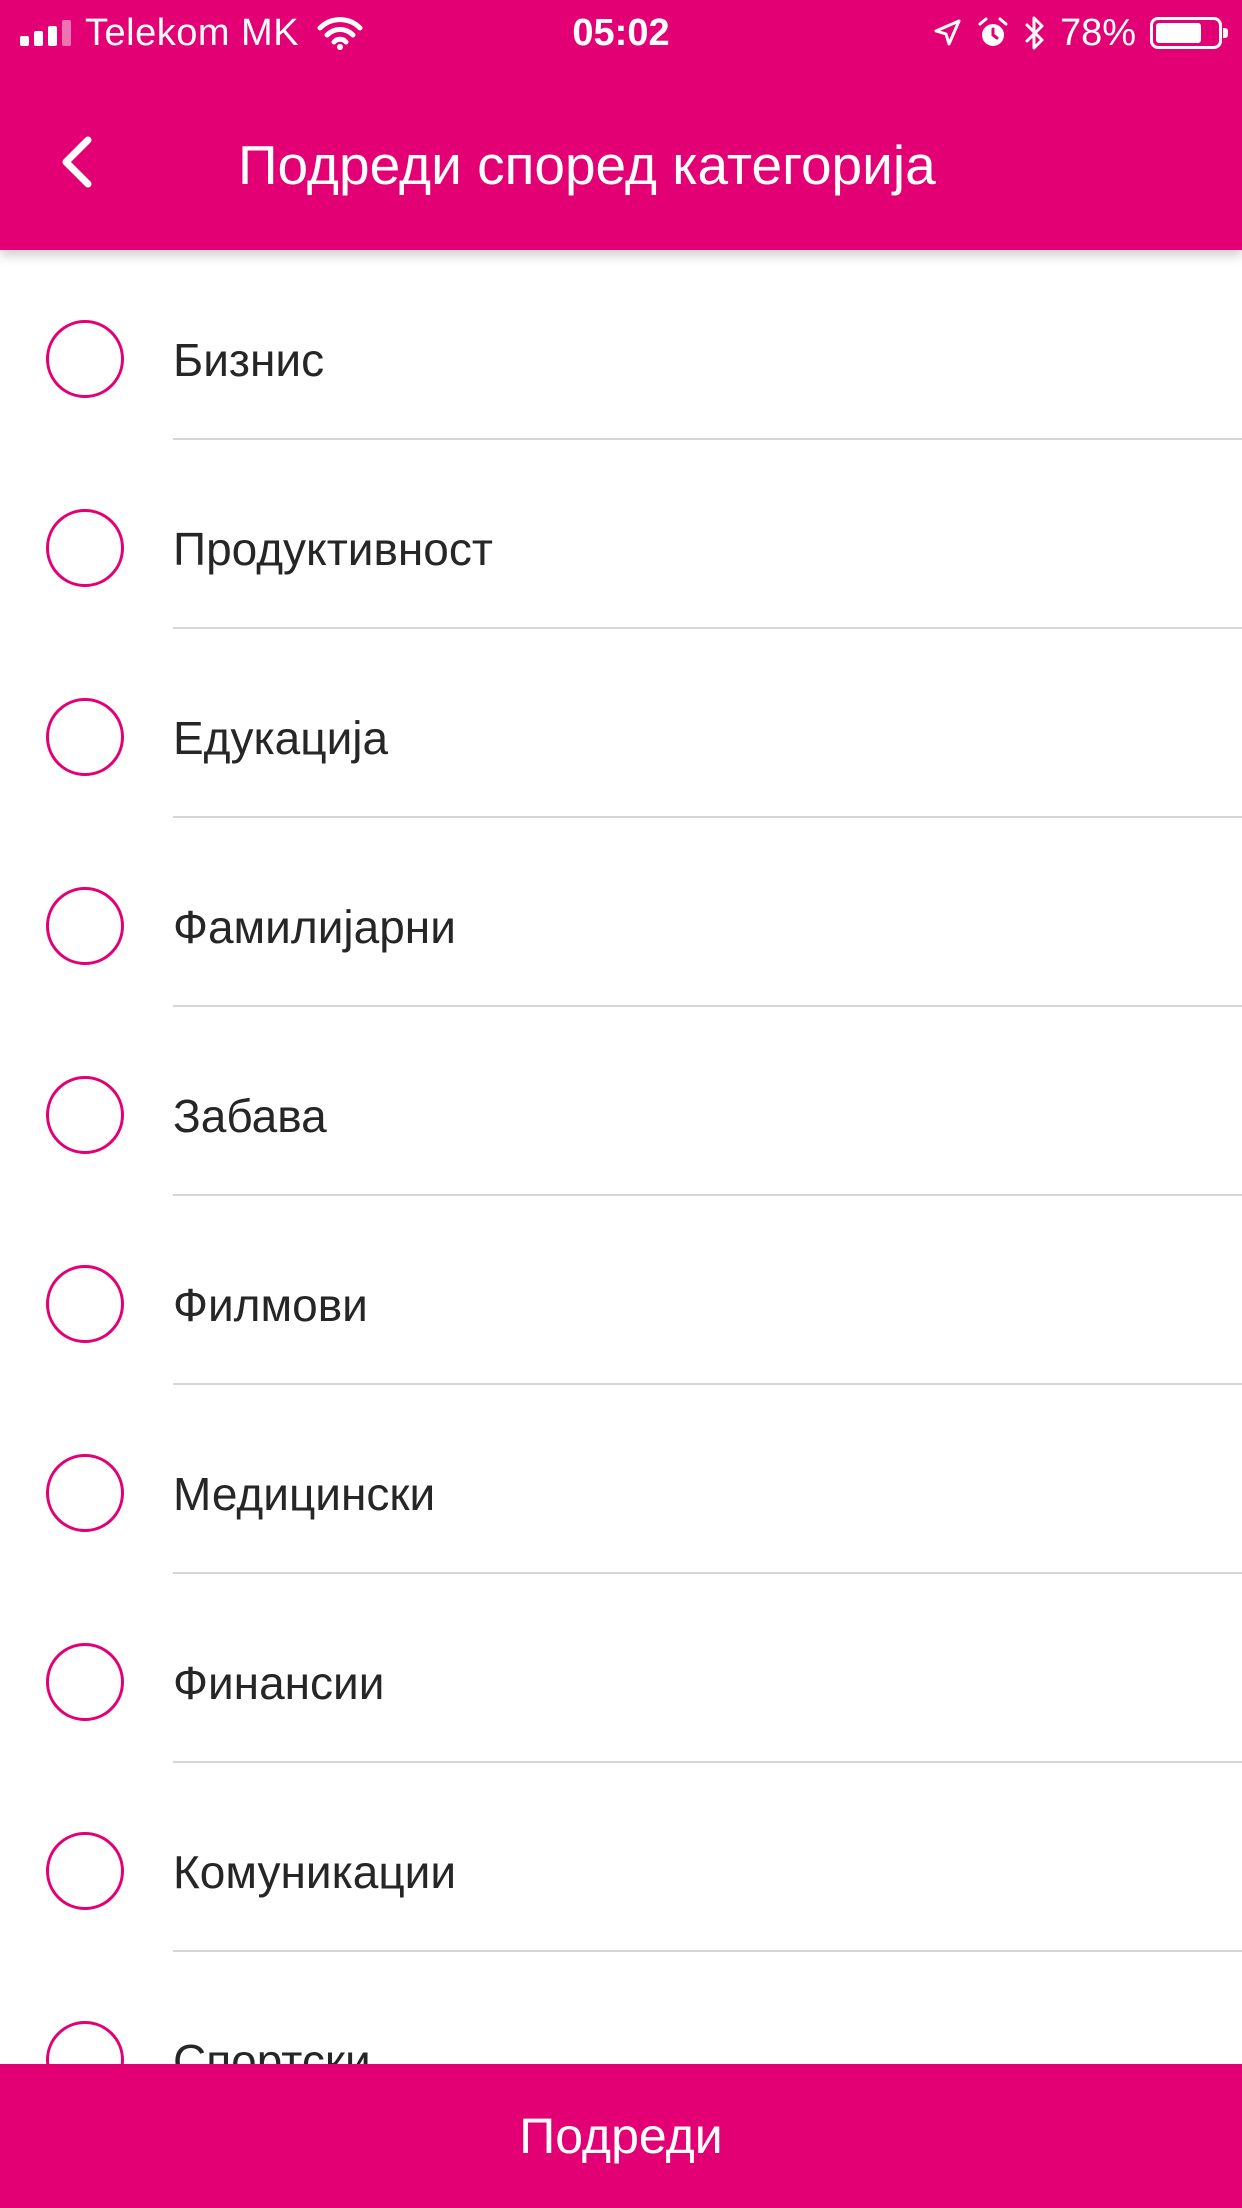  Describe the element at coordinates (333, 549) in the screenshot. I see `category-label: Продуктивност` at that location.